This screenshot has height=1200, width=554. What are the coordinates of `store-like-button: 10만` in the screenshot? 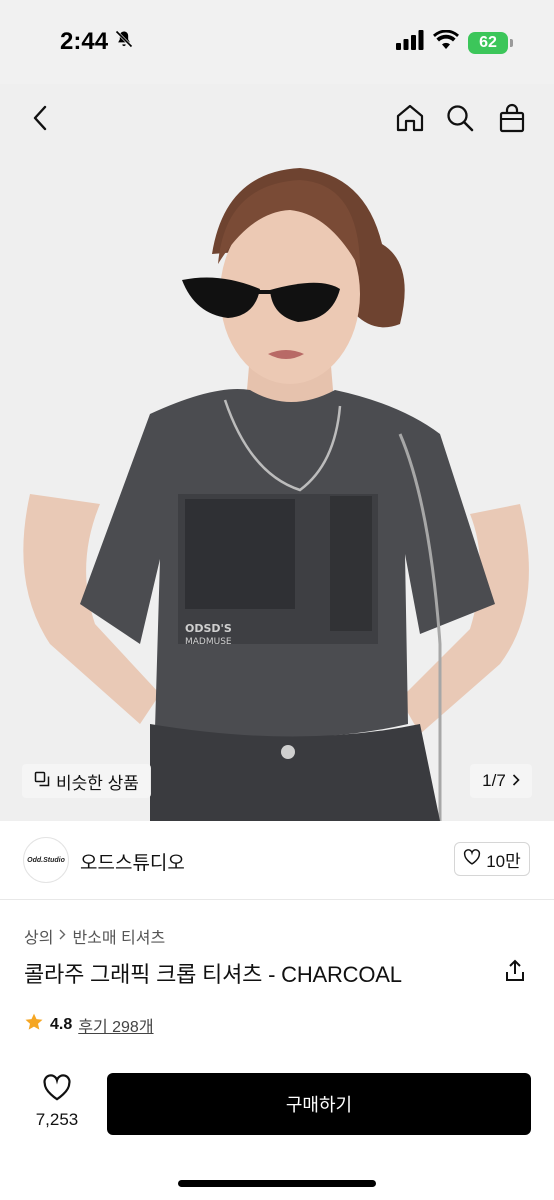 It's located at (492, 859).